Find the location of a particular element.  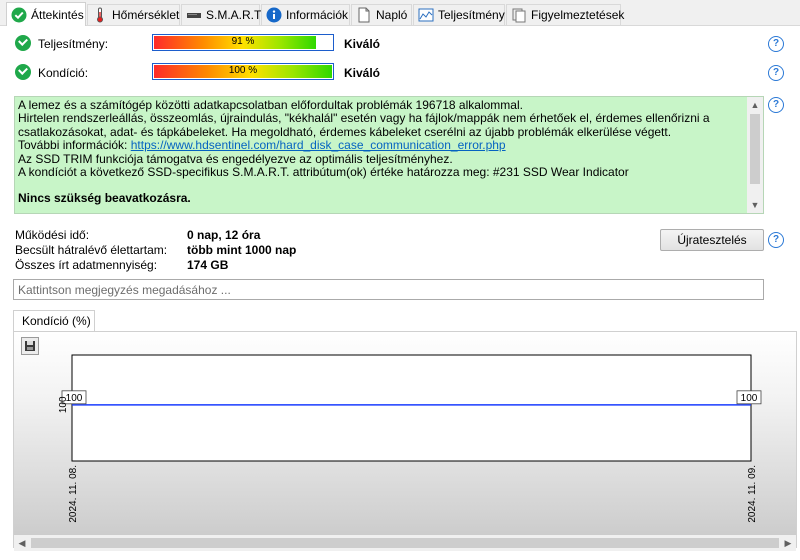

help-icon-performance: ? is located at coordinates (776, 44).